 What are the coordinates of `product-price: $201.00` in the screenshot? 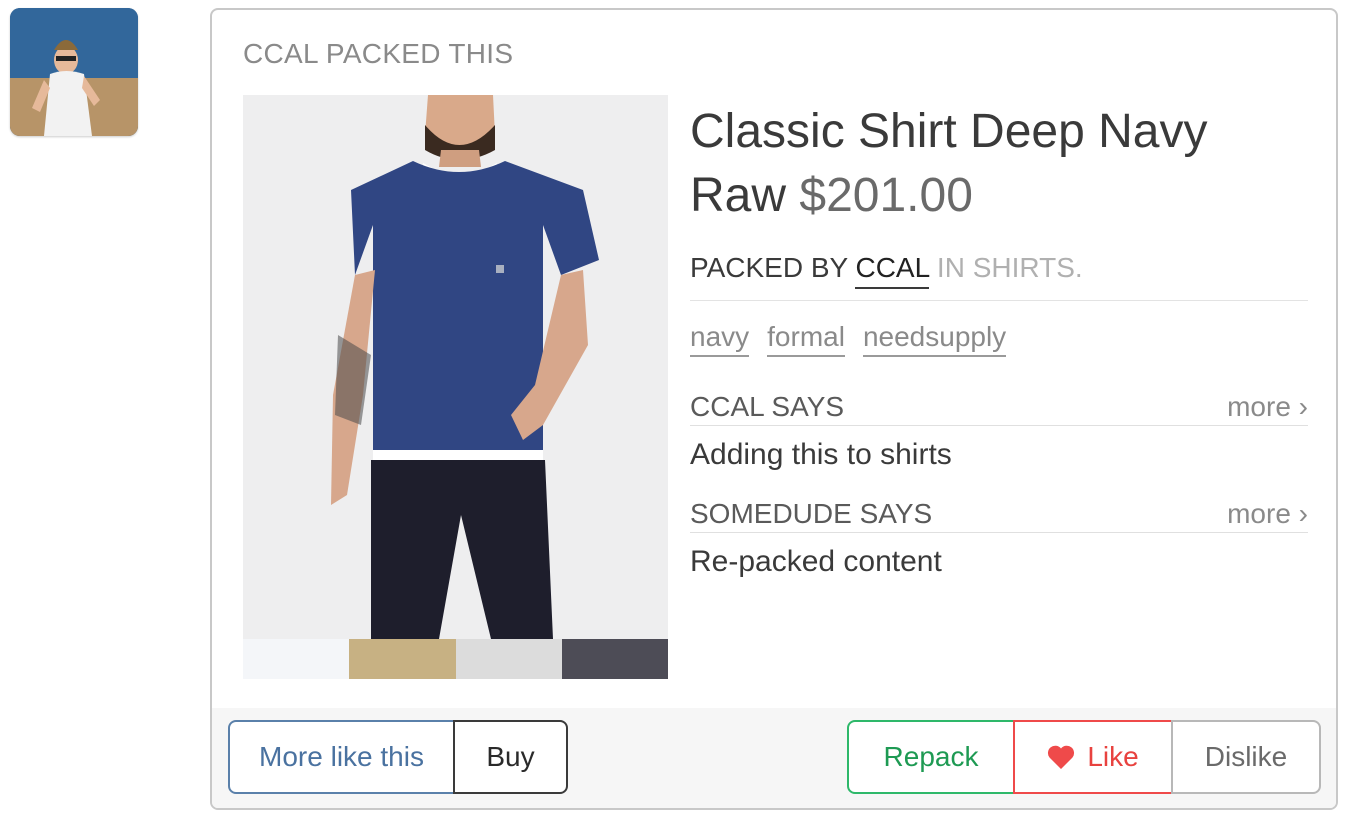 It's located at (886, 195).